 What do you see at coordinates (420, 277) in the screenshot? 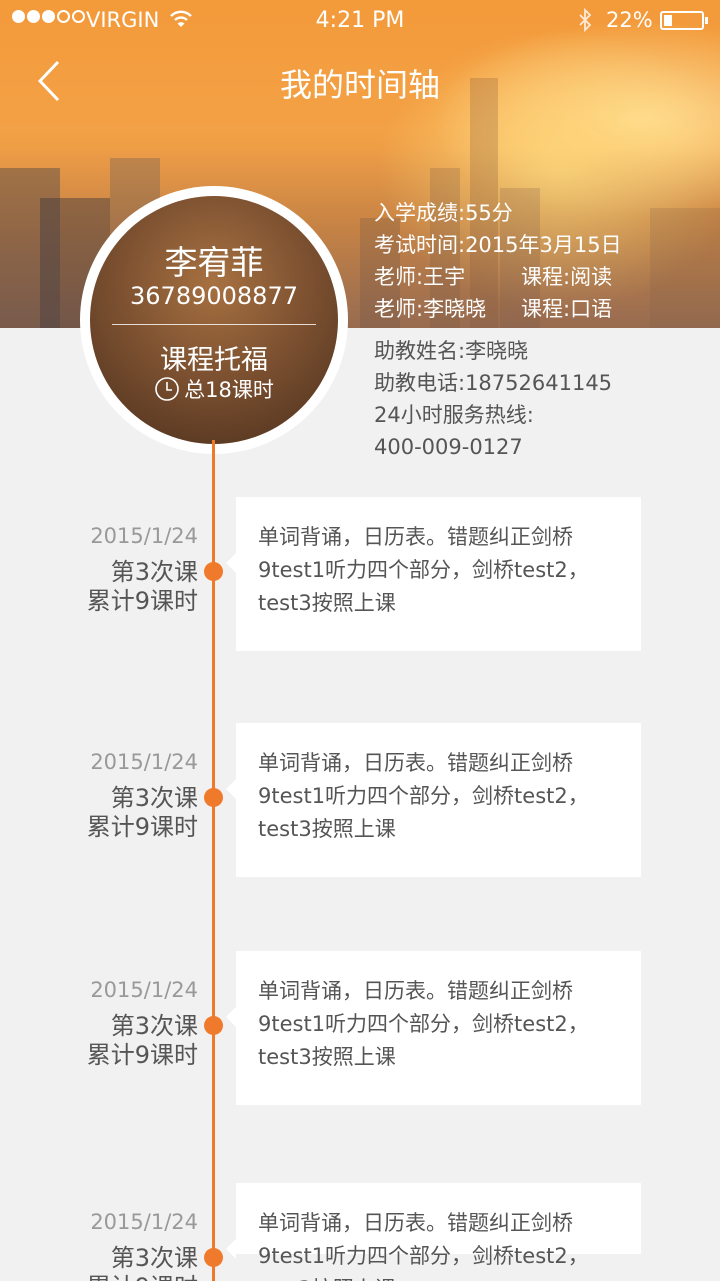
I see `teacher-1: 老师:王宇` at bounding box center [420, 277].